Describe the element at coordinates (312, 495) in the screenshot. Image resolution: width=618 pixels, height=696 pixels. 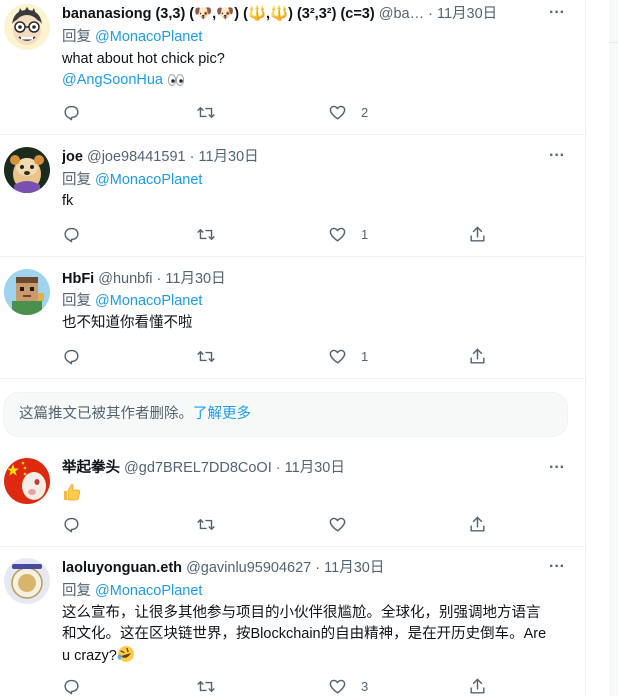
I see `tweet-text` at that location.